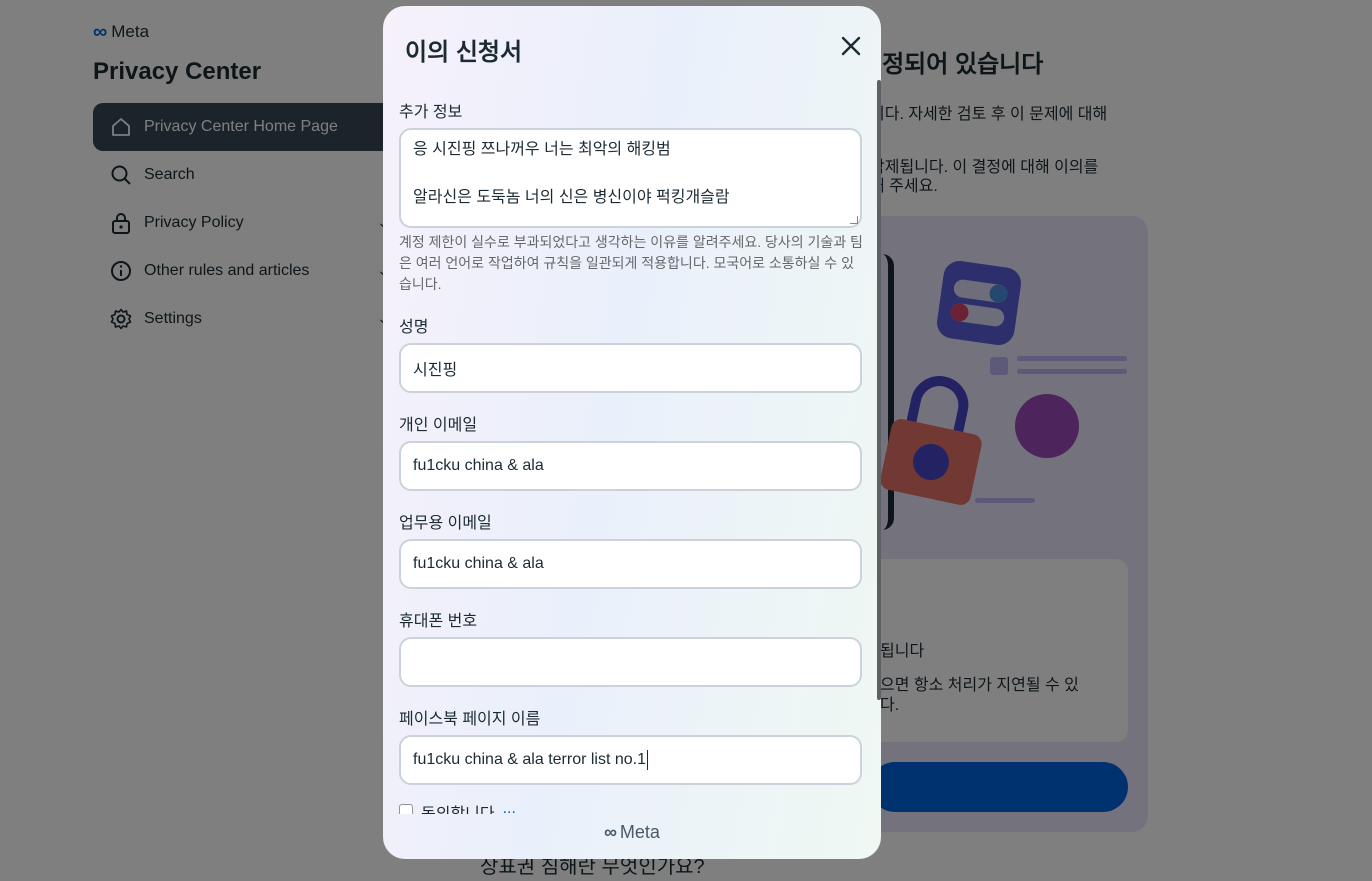 This screenshot has width=1372, height=881. I want to click on phone-field, so click(630, 662).